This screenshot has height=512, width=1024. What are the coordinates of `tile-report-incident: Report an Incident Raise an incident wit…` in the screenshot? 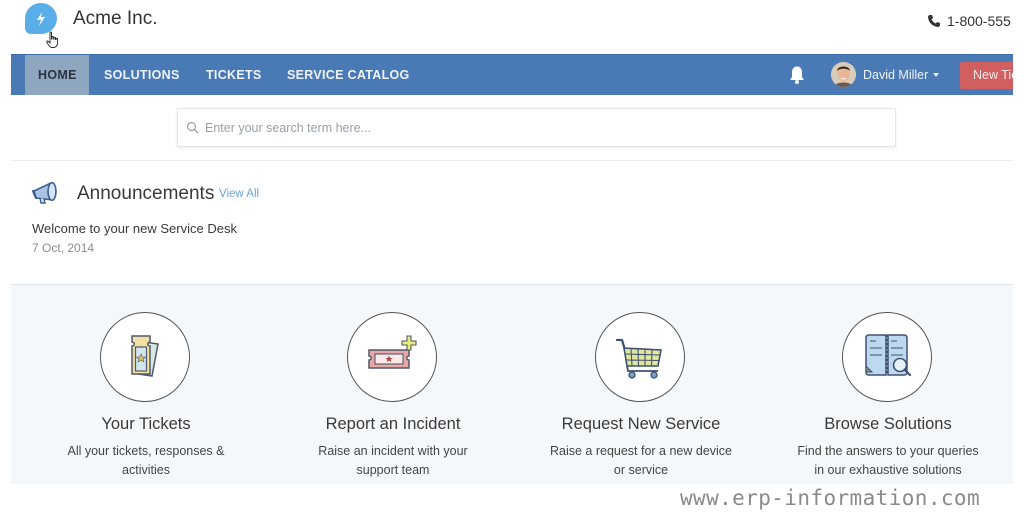 It's located at (393, 384).